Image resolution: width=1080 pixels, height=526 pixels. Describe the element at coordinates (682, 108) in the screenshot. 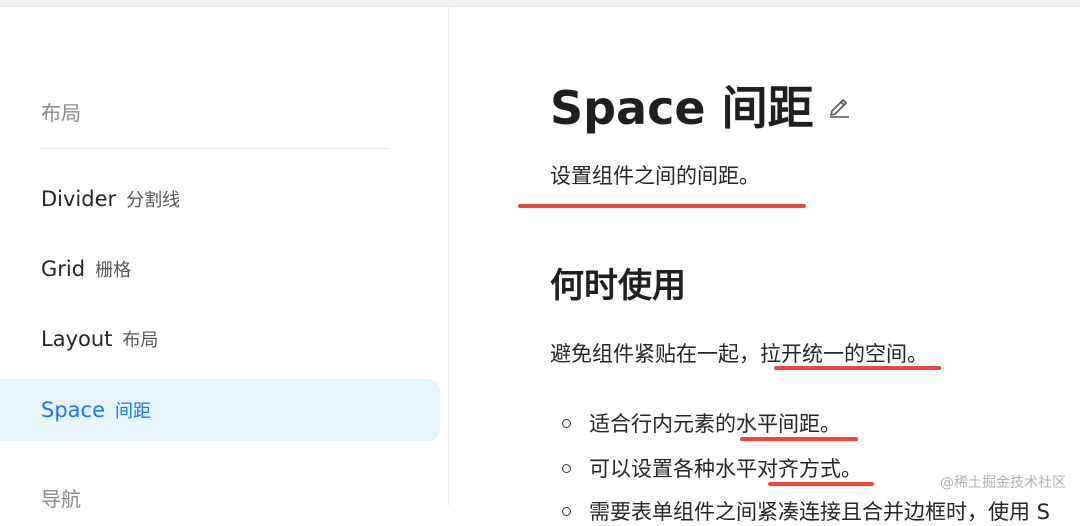

I see `page-title: Space 间距` at that location.